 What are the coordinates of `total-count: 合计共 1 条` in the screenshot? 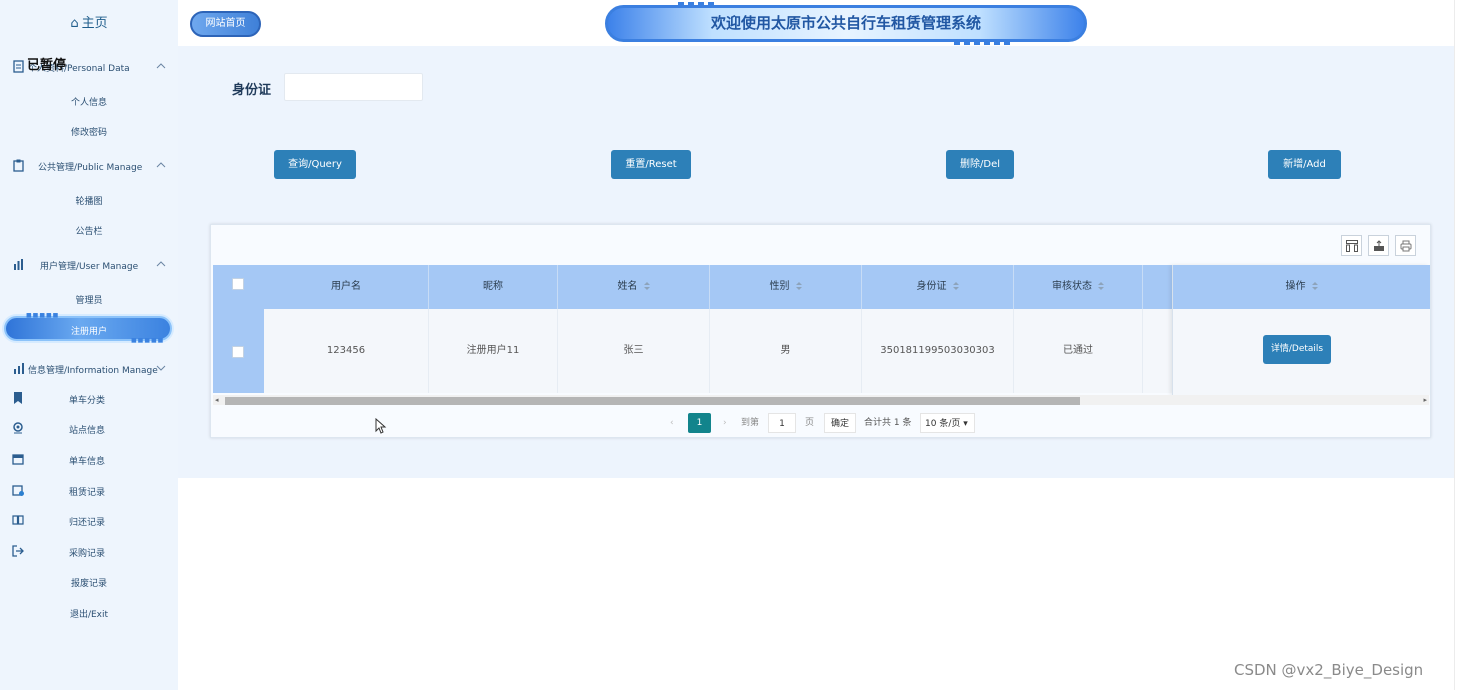 It's located at (888, 423).